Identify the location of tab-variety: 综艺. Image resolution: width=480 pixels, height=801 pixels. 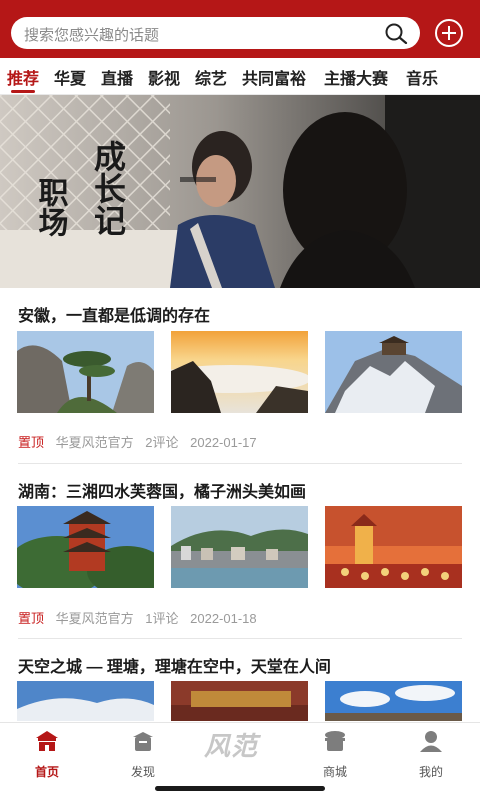
(211, 77).